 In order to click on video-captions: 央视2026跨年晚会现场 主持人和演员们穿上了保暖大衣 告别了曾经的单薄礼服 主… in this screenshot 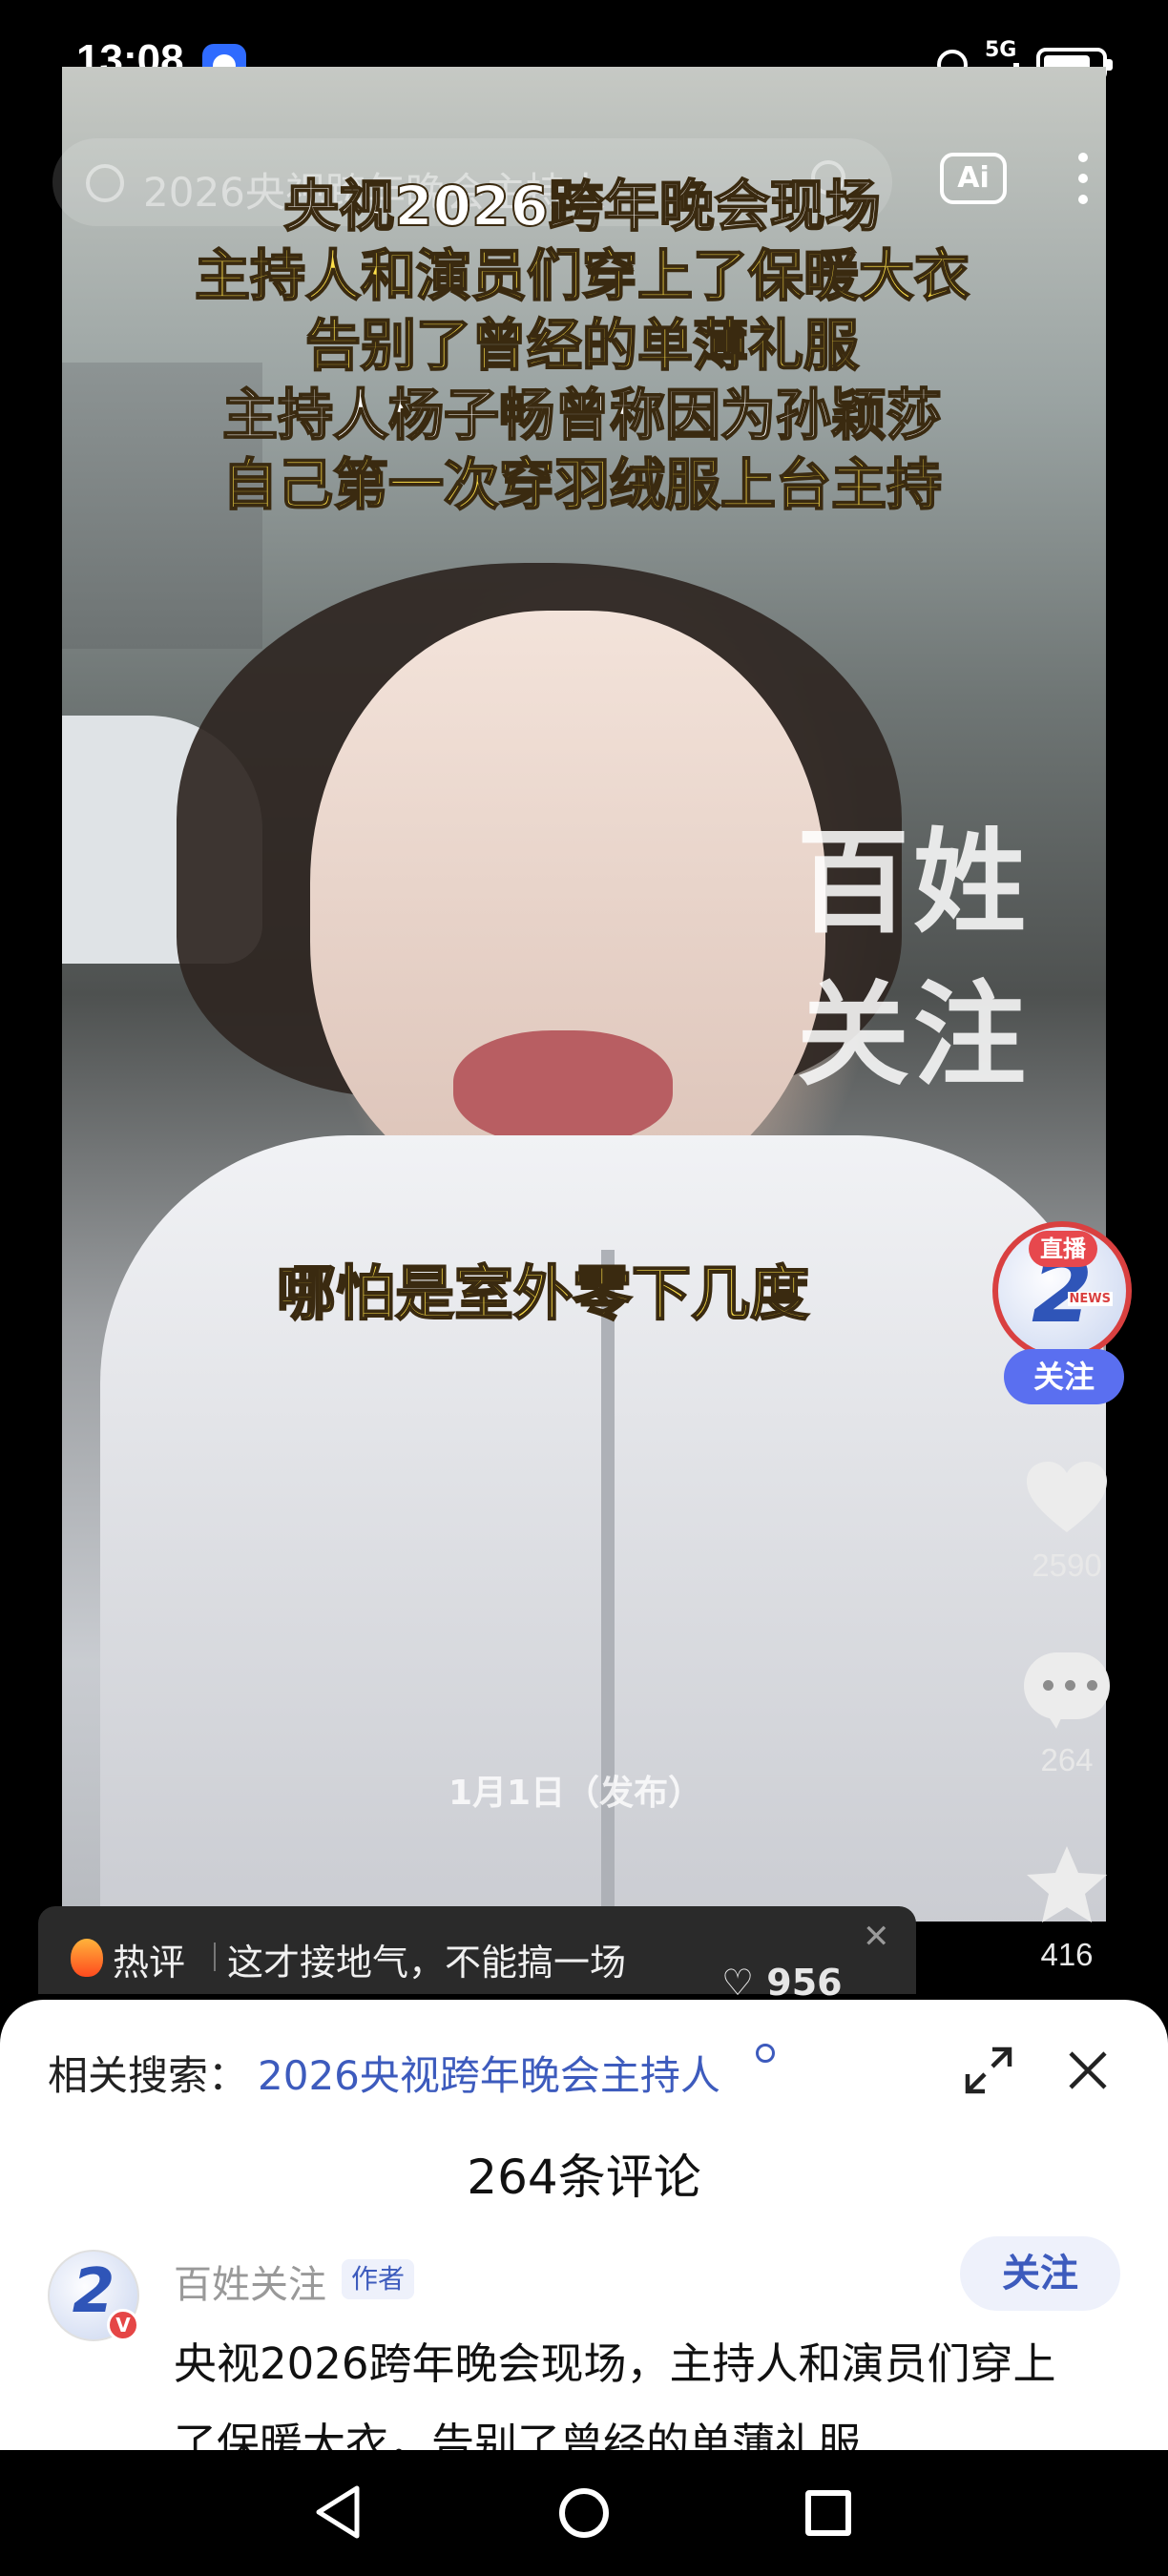, I will do `click(582, 346)`.